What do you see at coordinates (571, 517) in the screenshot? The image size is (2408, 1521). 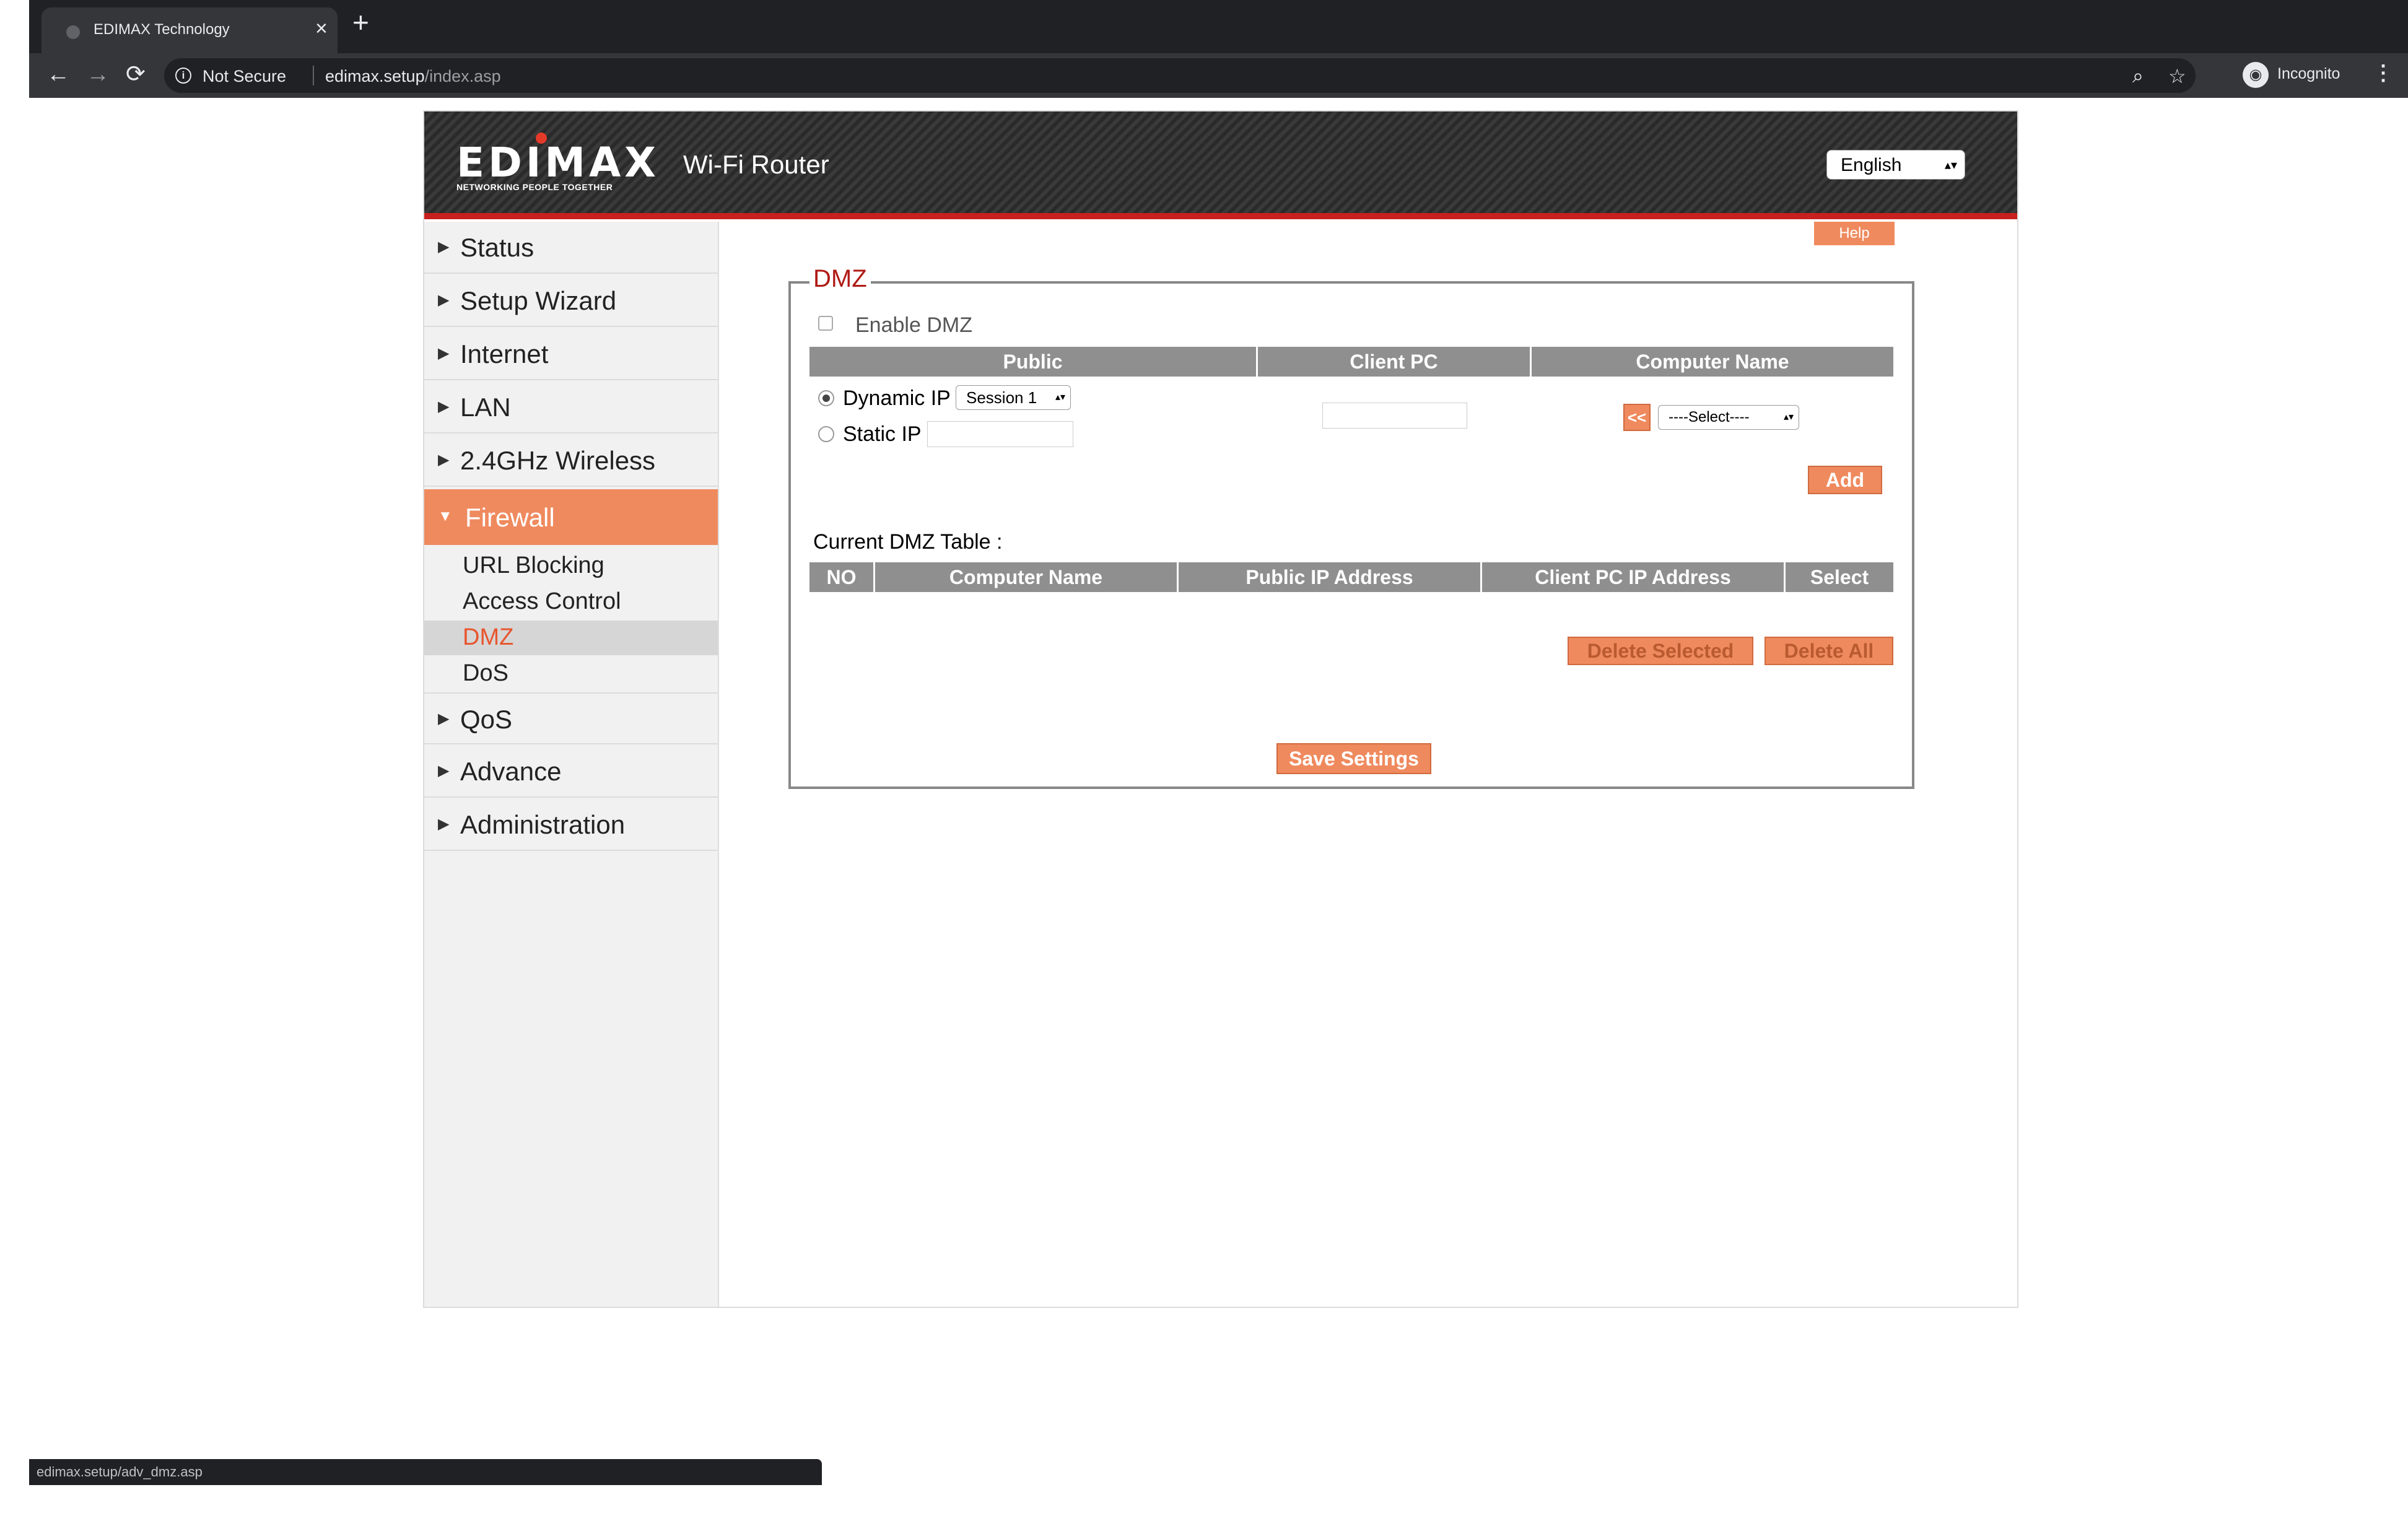 I see `sidebar-item-firewall: ▼ Firewall` at bounding box center [571, 517].